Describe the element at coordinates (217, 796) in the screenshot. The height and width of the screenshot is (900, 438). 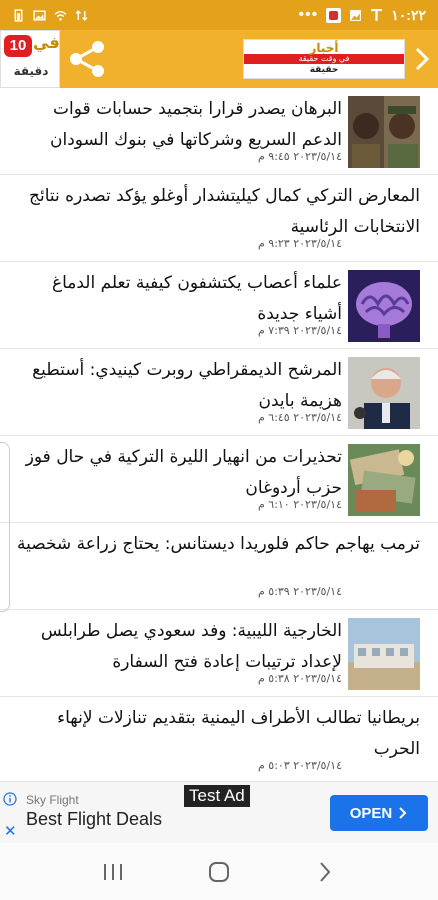
I see `ad-label: Test Ad` at that location.